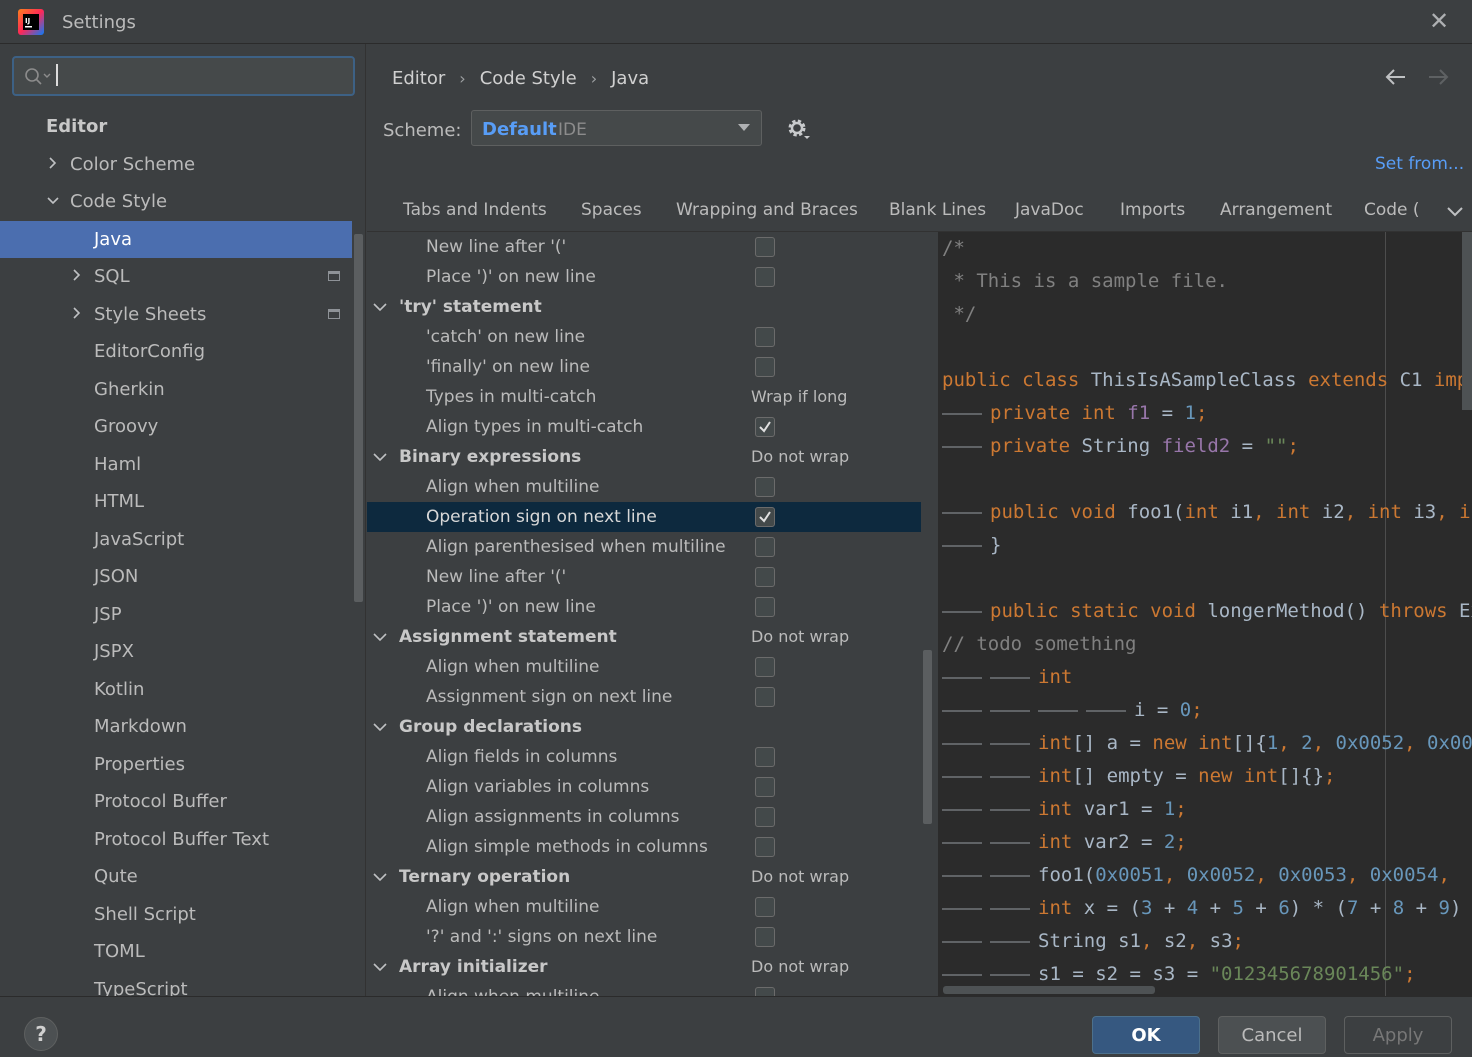 This screenshot has height=1057, width=1472. Describe the element at coordinates (176, 951) in the screenshot. I see `sidebar-item-toml: TOML` at that location.